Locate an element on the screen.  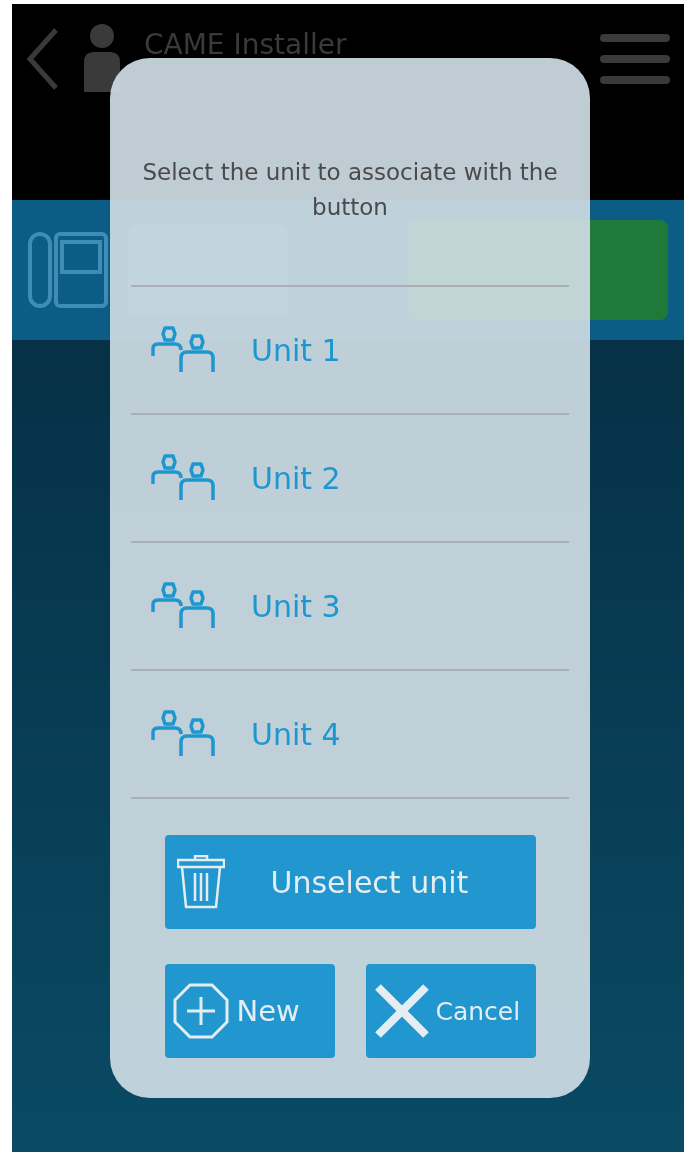
plus-icon is located at coordinates (200, 1011).